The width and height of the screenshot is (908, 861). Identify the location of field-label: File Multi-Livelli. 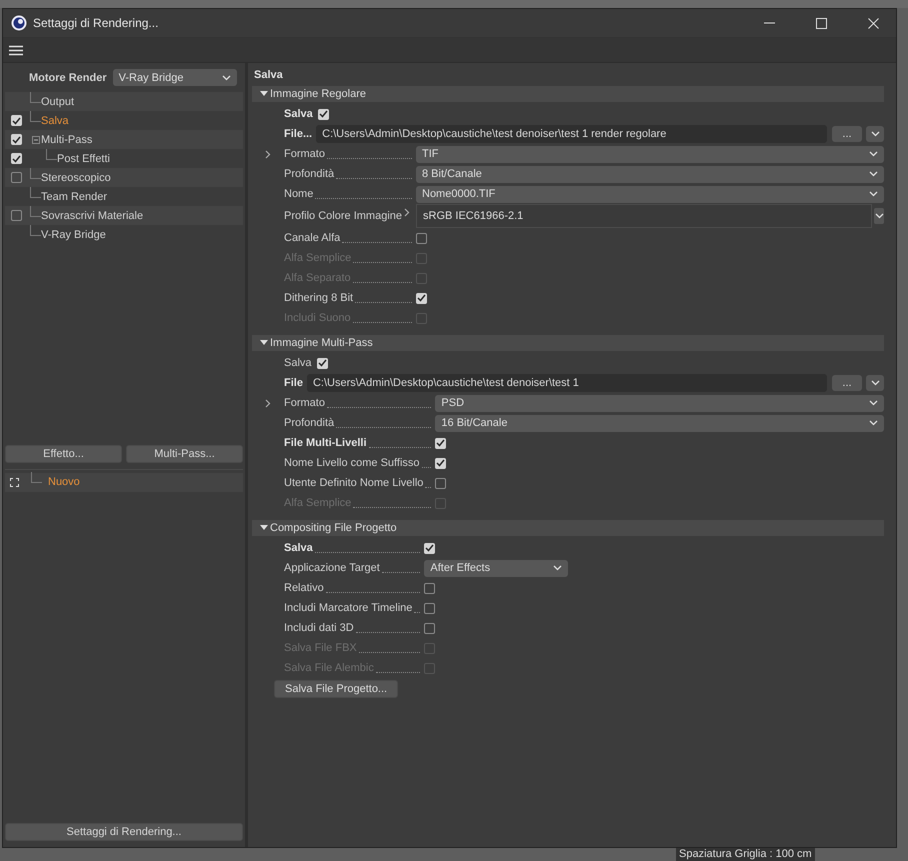
(325, 443).